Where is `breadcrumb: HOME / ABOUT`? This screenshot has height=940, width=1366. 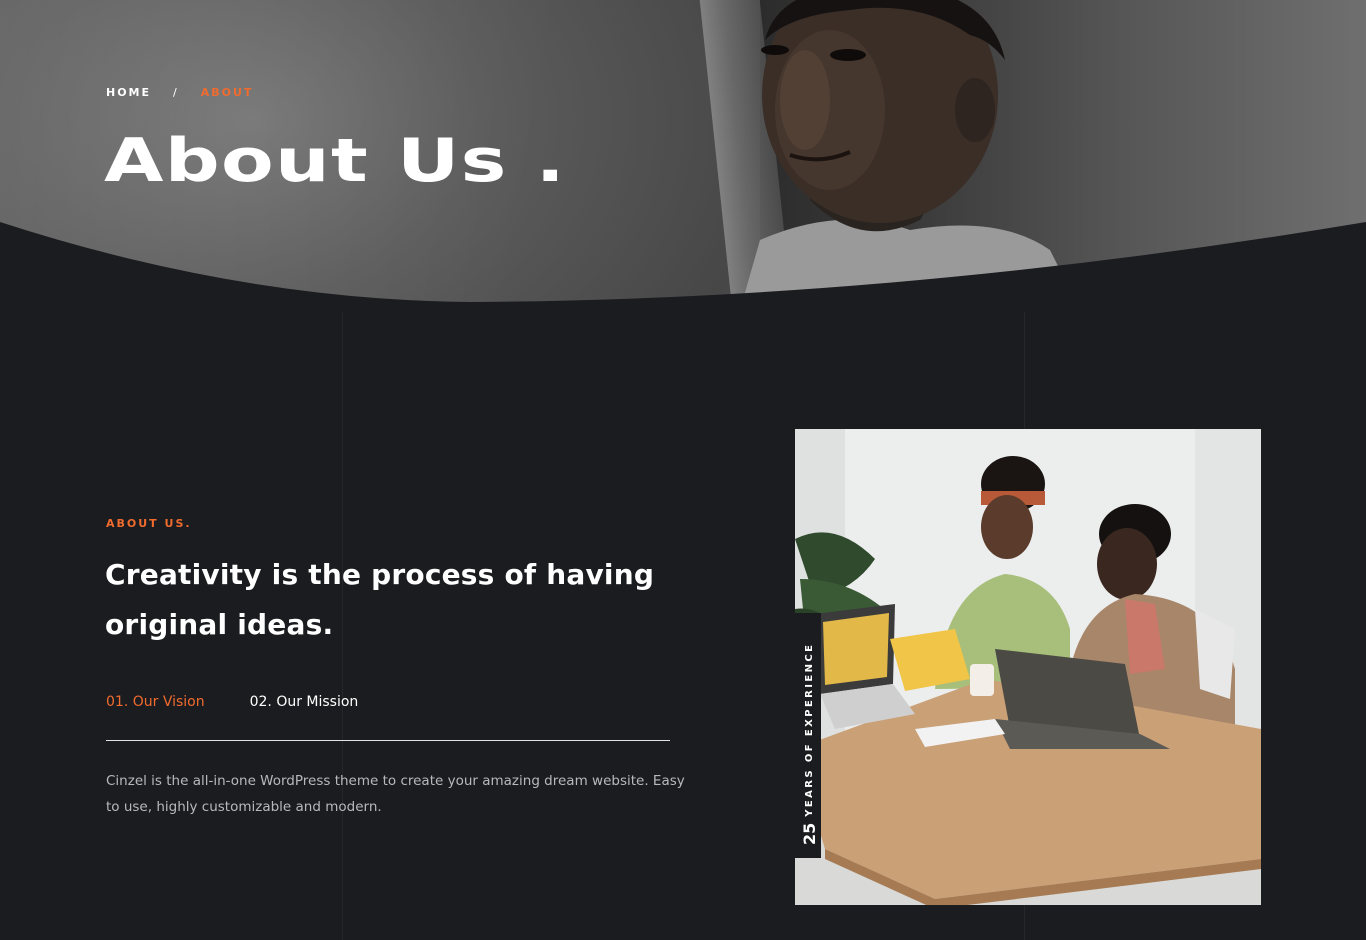
breadcrumb: HOME / ABOUT is located at coordinates (179, 92).